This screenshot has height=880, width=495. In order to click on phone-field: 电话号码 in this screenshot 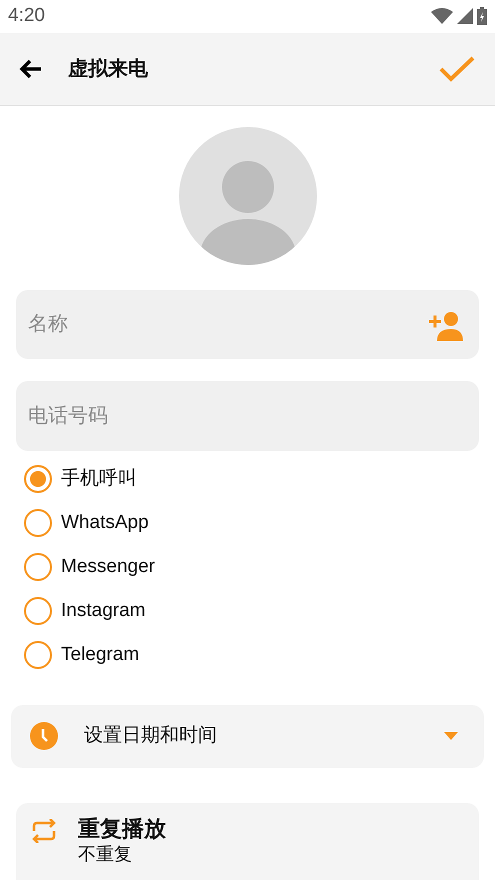, I will do `click(247, 416)`.